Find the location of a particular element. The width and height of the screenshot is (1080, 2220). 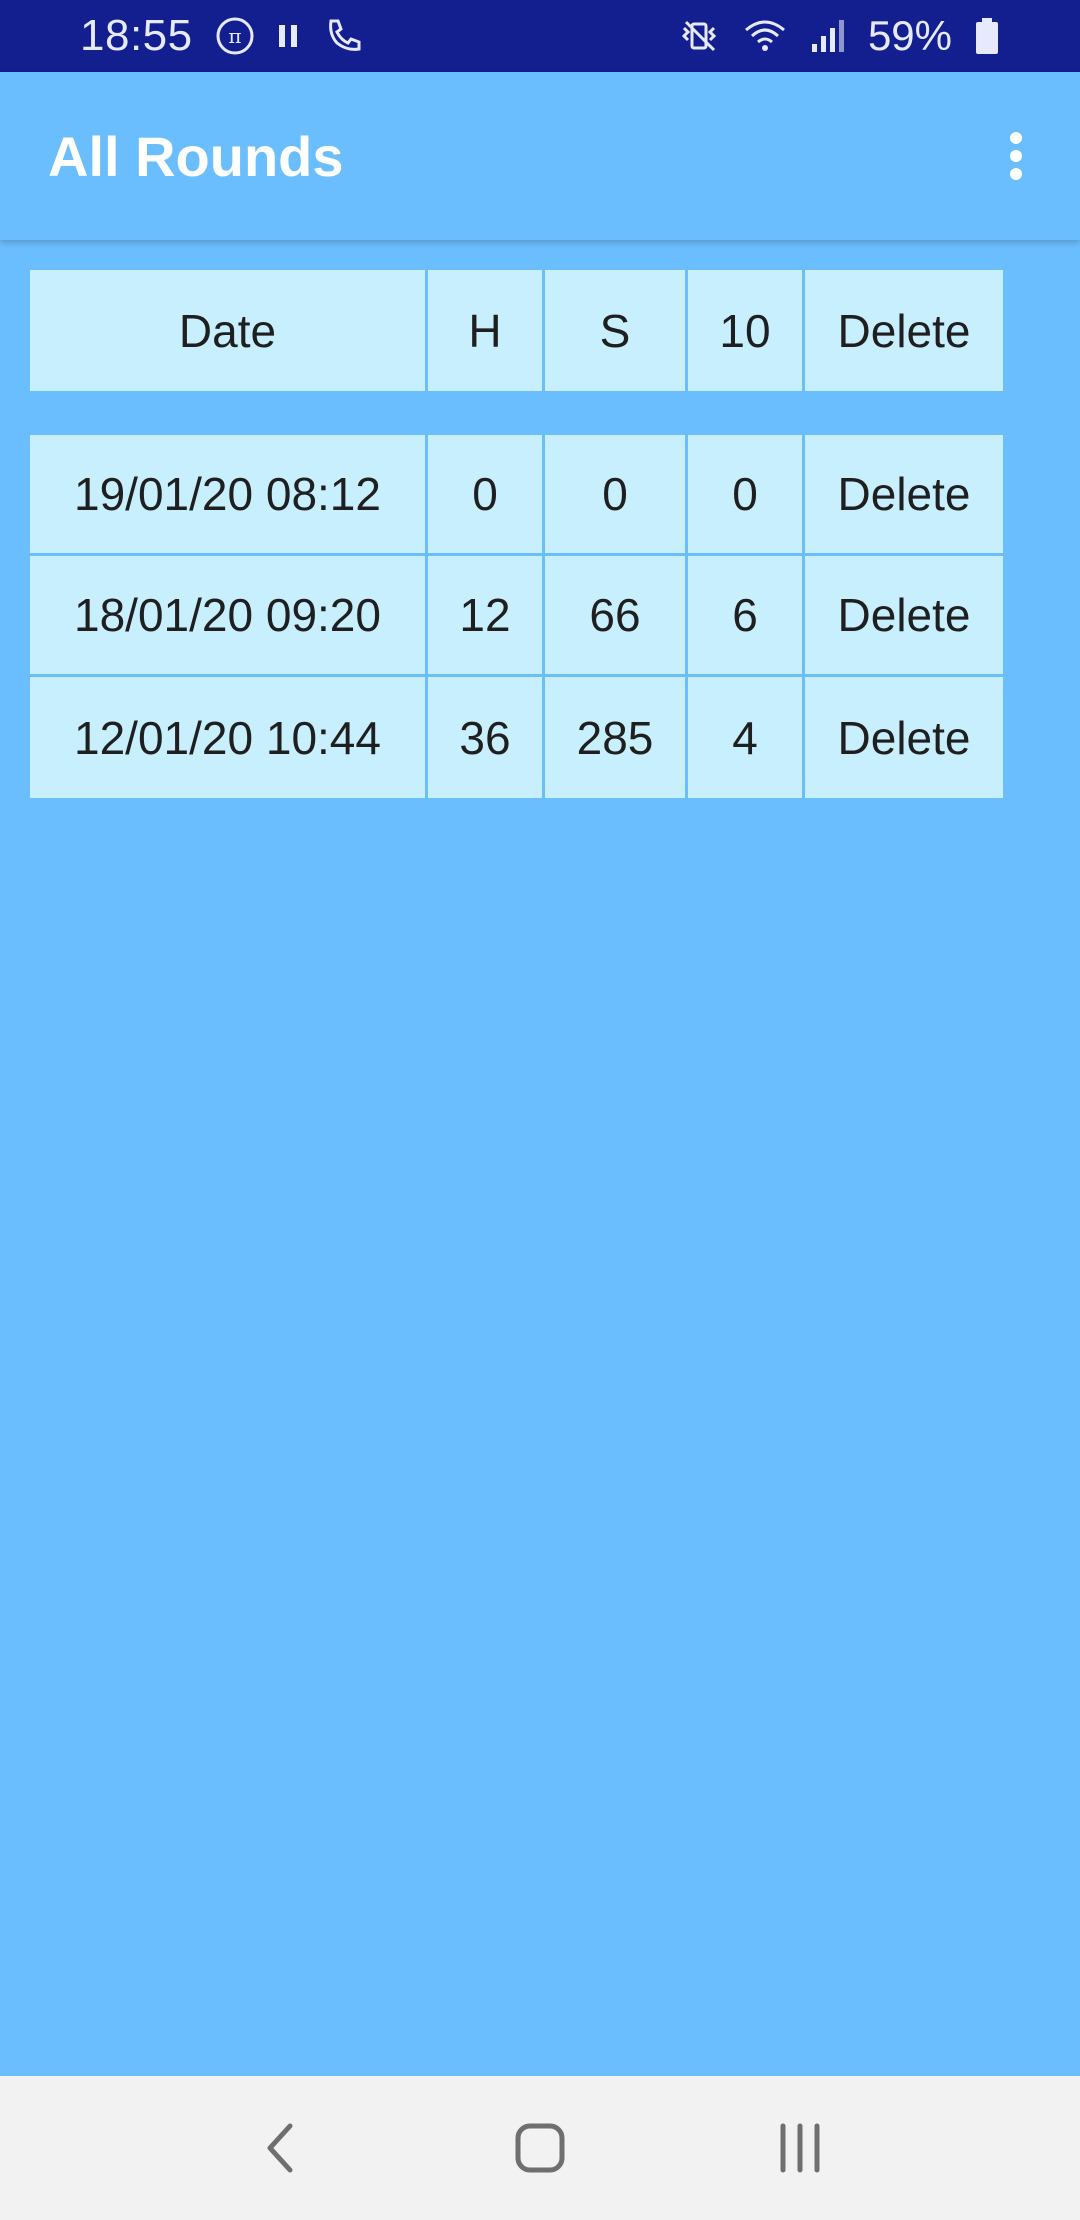

header-10: 10 is located at coordinates (746, 330).